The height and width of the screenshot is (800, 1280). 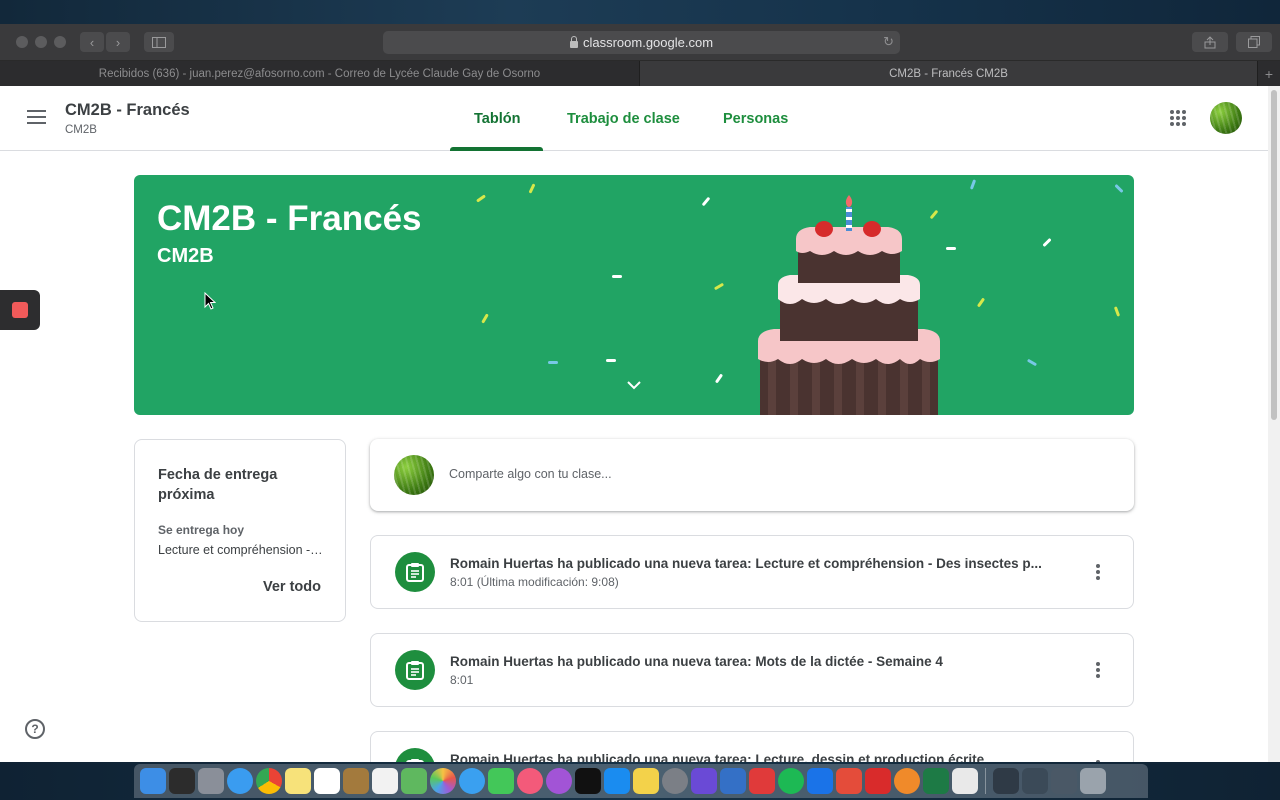 What do you see at coordinates (501, 781) in the screenshot?
I see `facetime-icon` at bounding box center [501, 781].